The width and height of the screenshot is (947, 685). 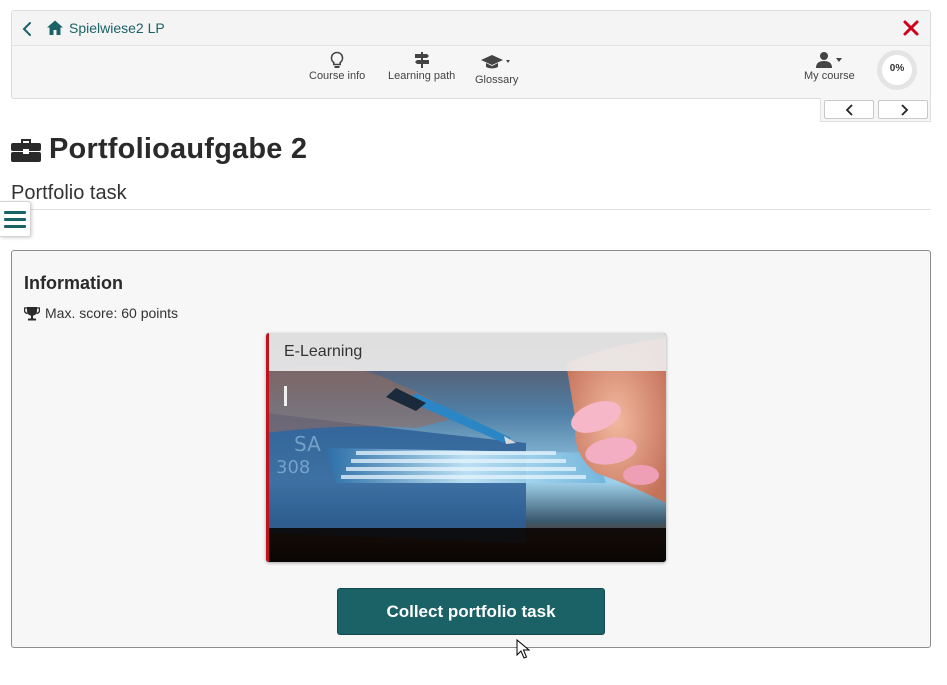 What do you see at coordinates (337, 76) in the screenshot?
I see `course-info-label: Course info` at bounding box center [337, 76].